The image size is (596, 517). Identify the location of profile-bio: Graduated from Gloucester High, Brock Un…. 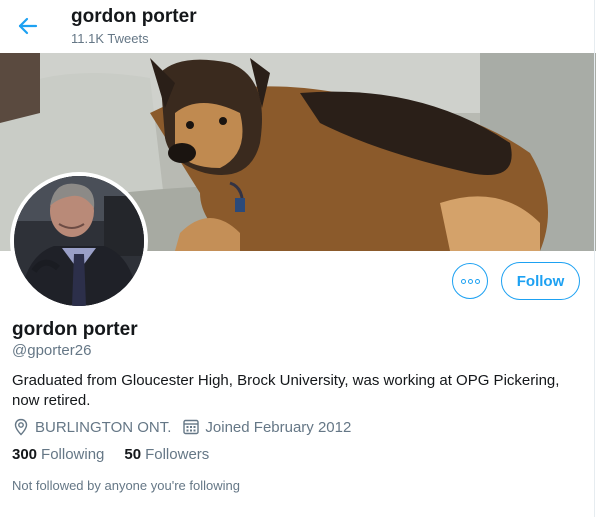
(286, 390).